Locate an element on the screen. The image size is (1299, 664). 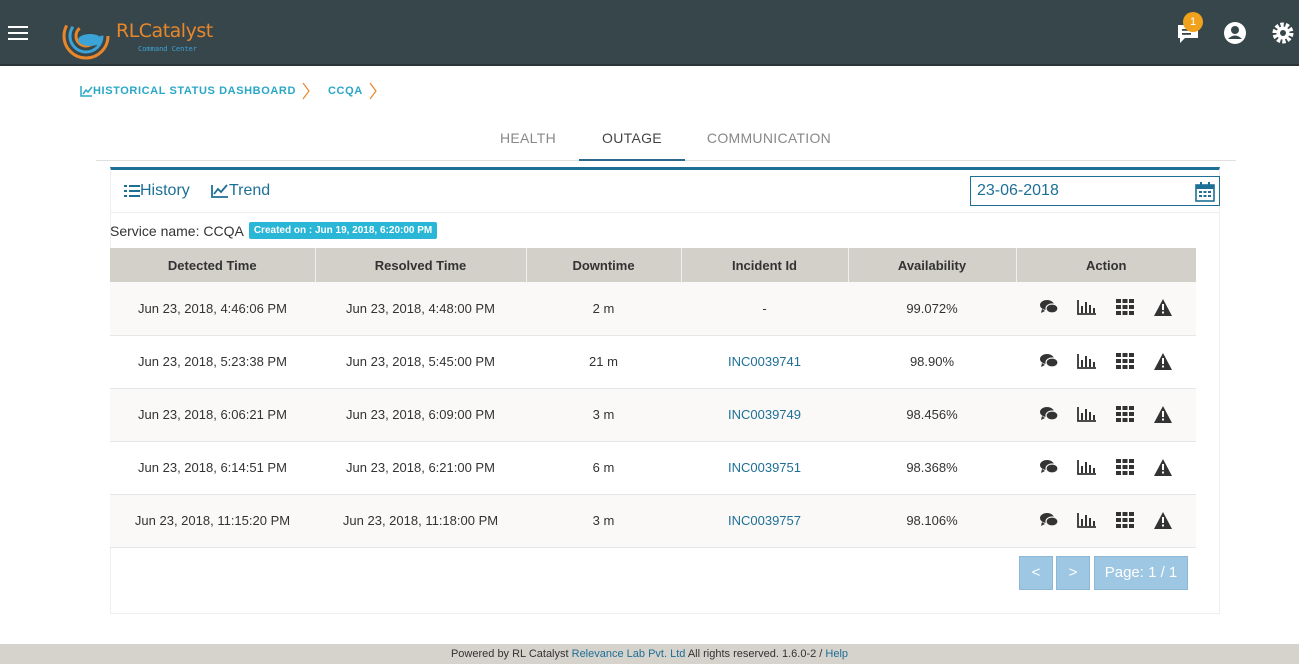
detected-time-cell: Jun 23, 2018, 4:46:06 PM is located at coordinates (212, 309).